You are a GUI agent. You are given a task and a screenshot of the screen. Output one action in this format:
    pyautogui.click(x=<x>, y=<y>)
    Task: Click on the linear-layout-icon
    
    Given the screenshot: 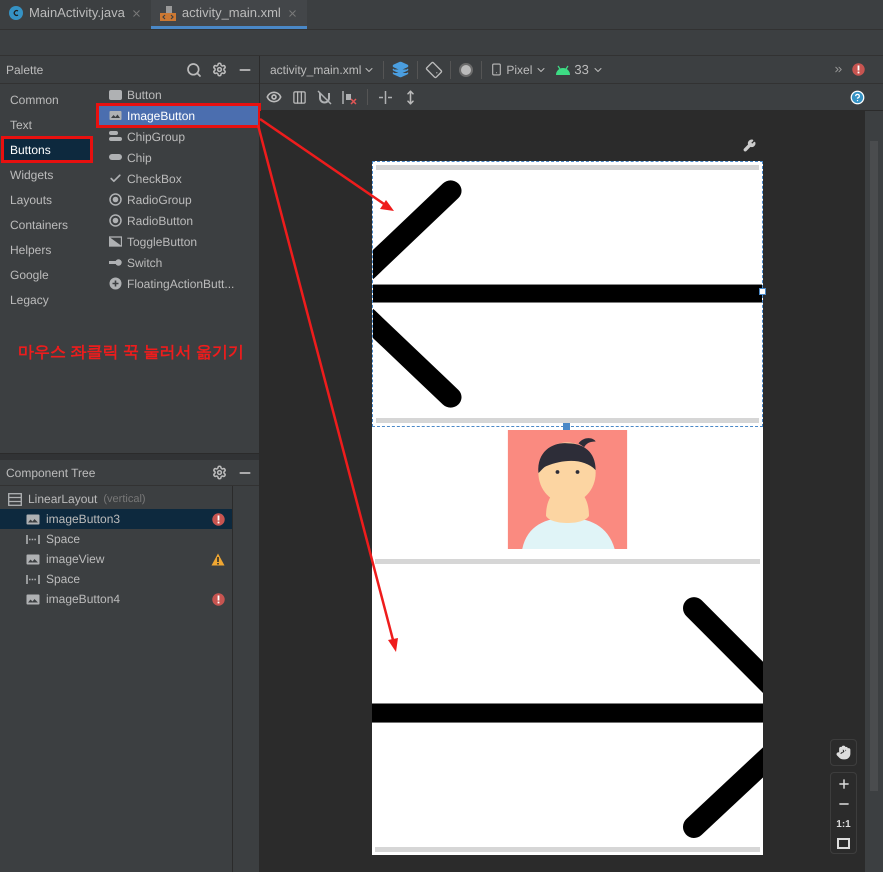 What is the action you would take?
    pyautogui.click(x=15, y=499)
    